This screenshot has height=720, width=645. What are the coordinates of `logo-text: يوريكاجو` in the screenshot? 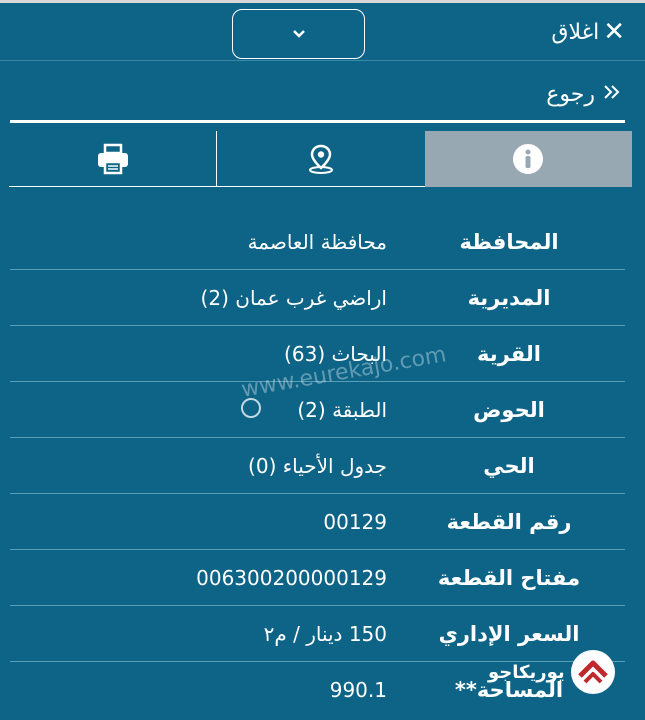 It's located at (526, 672).